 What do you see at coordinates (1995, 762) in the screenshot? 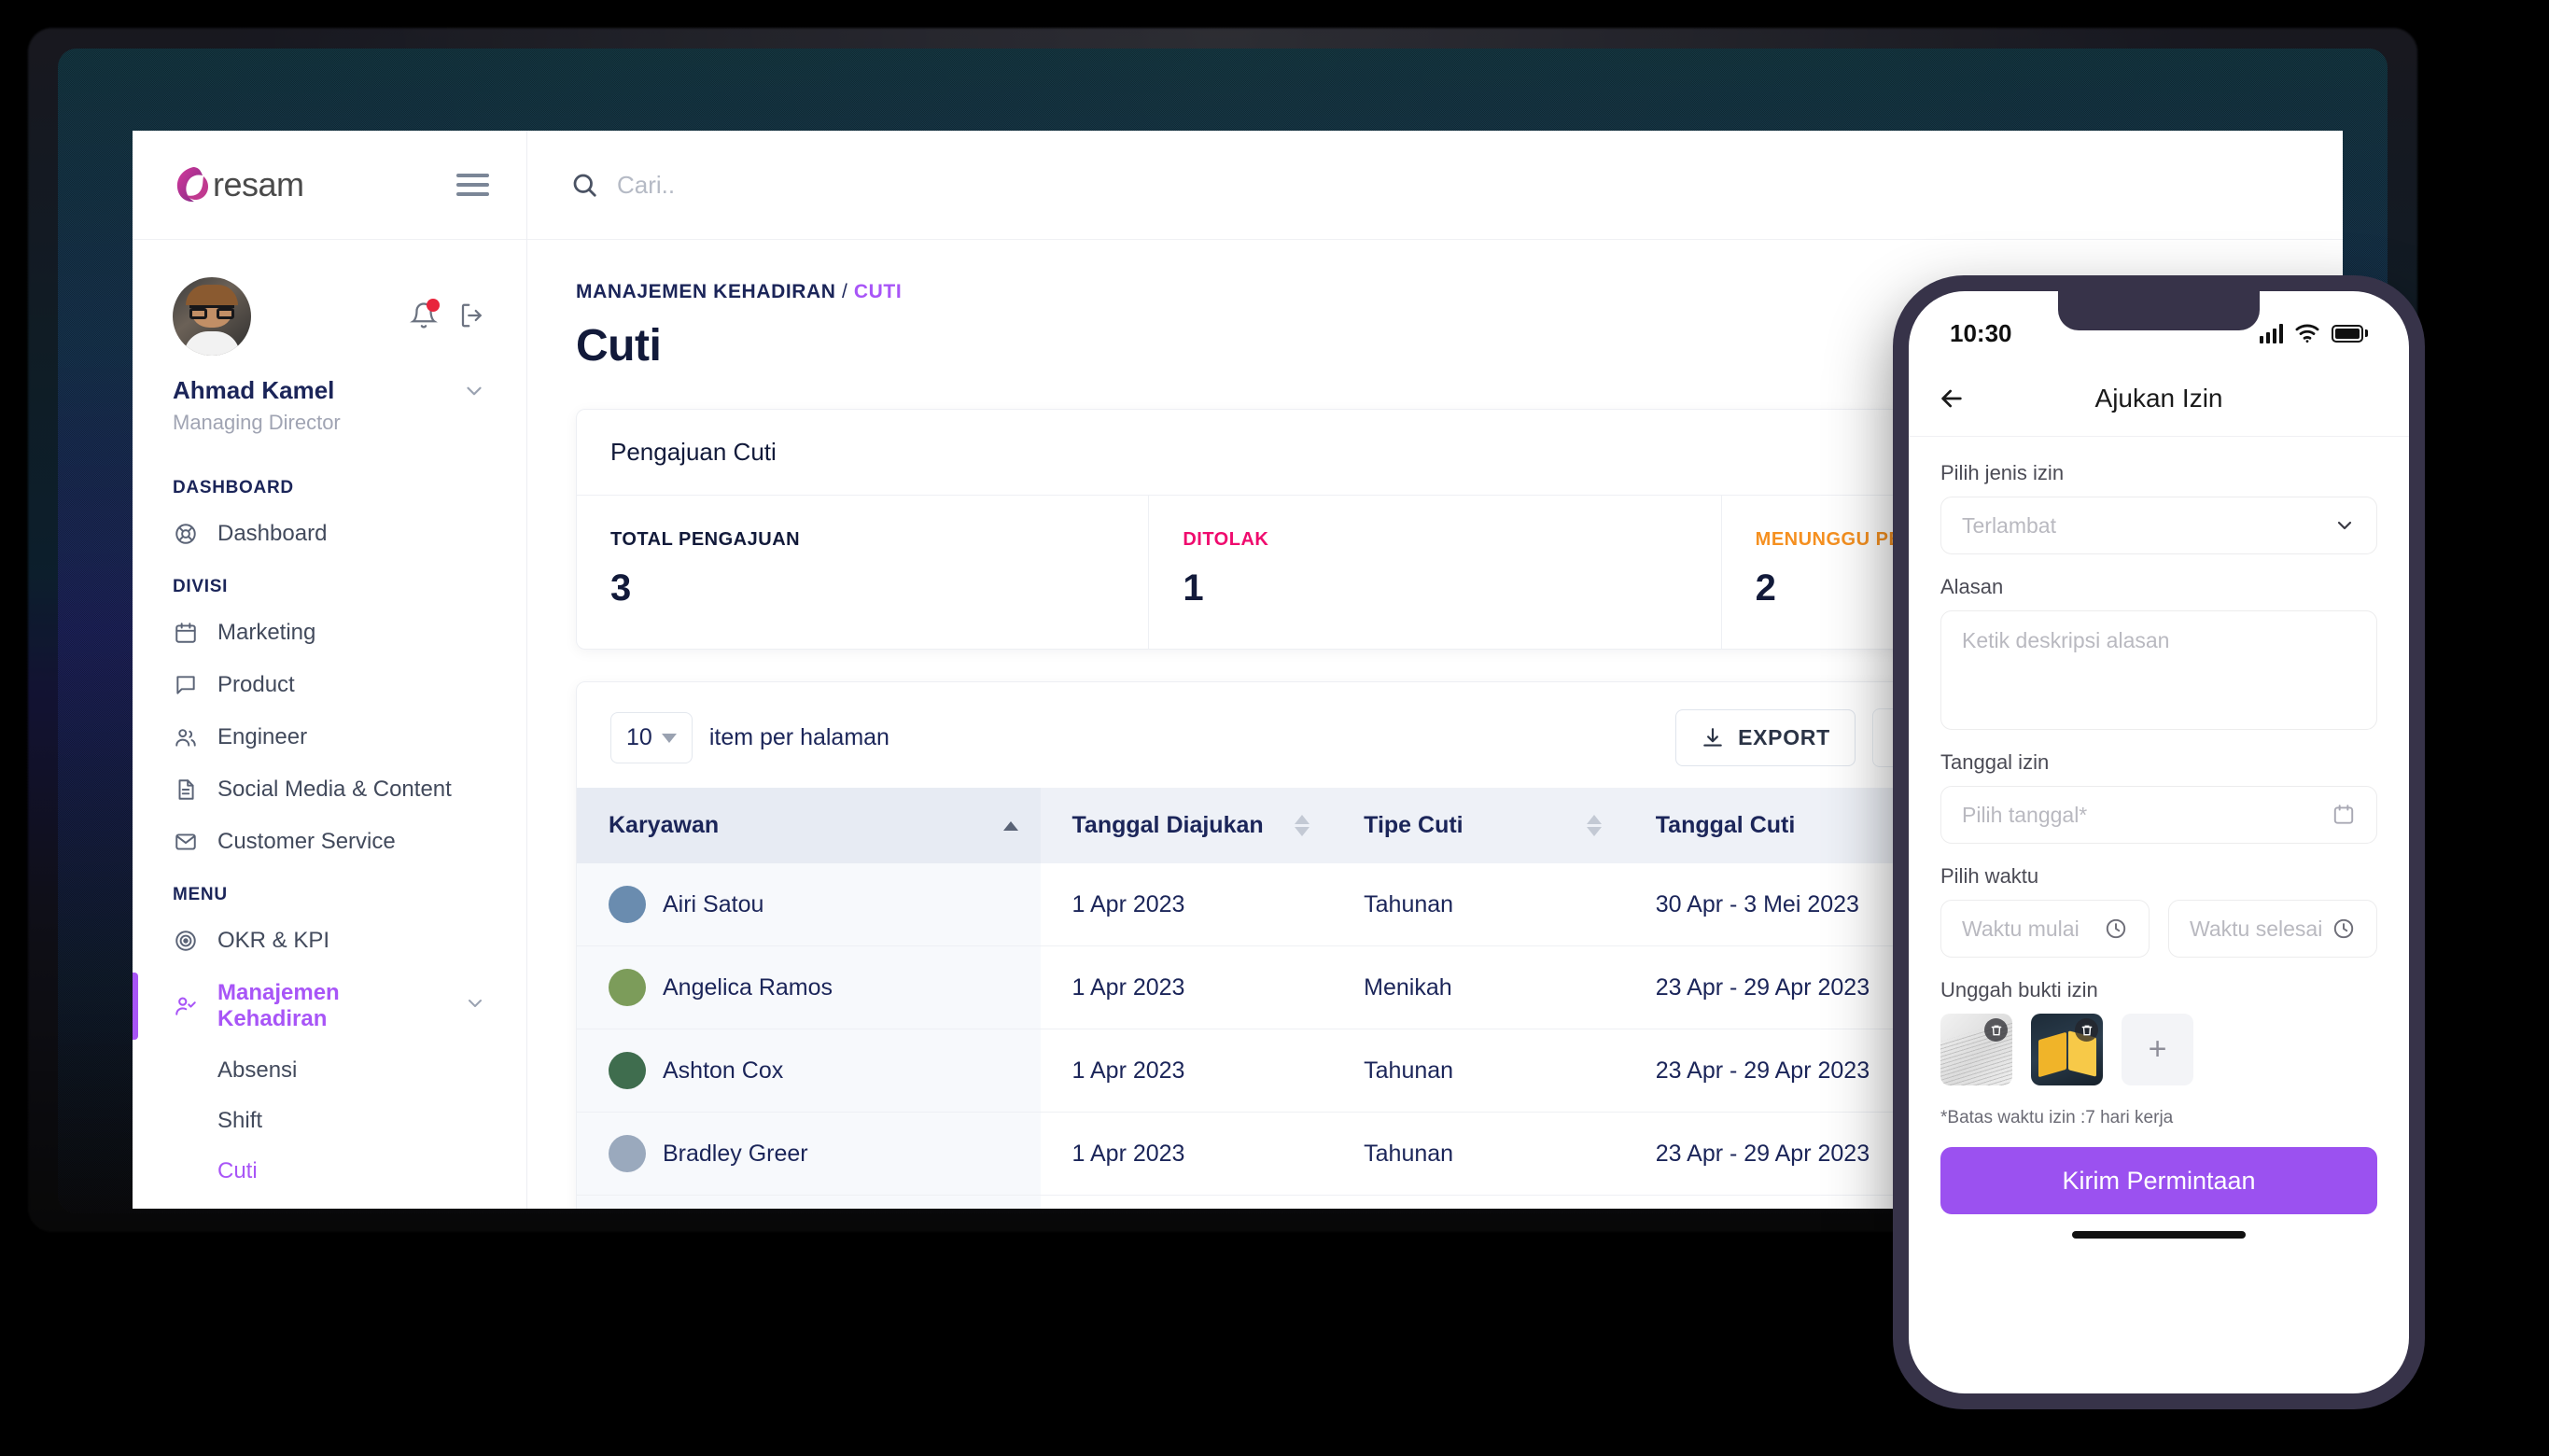
I see `field-label: Tanggal izin` at bounding box center [1995, 762].